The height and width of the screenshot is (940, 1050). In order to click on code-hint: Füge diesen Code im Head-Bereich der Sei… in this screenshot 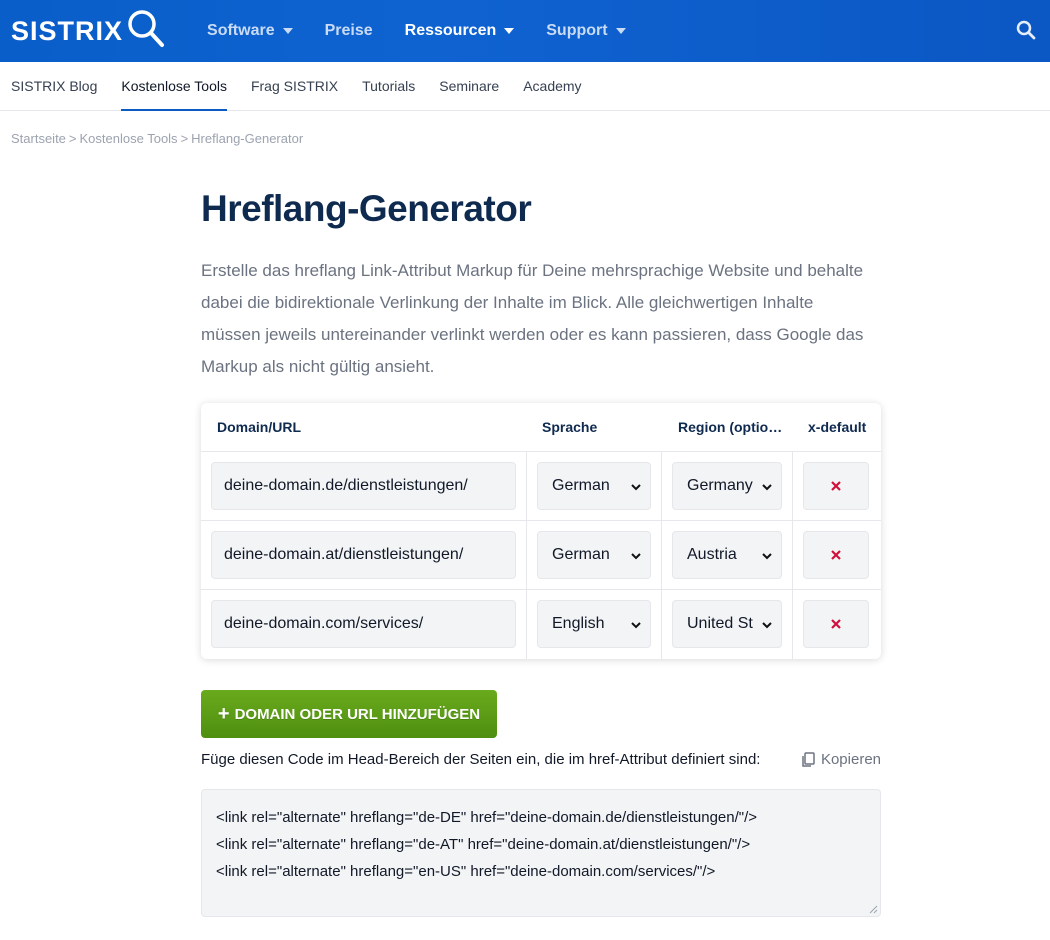, I will do `click(541, 759)`.